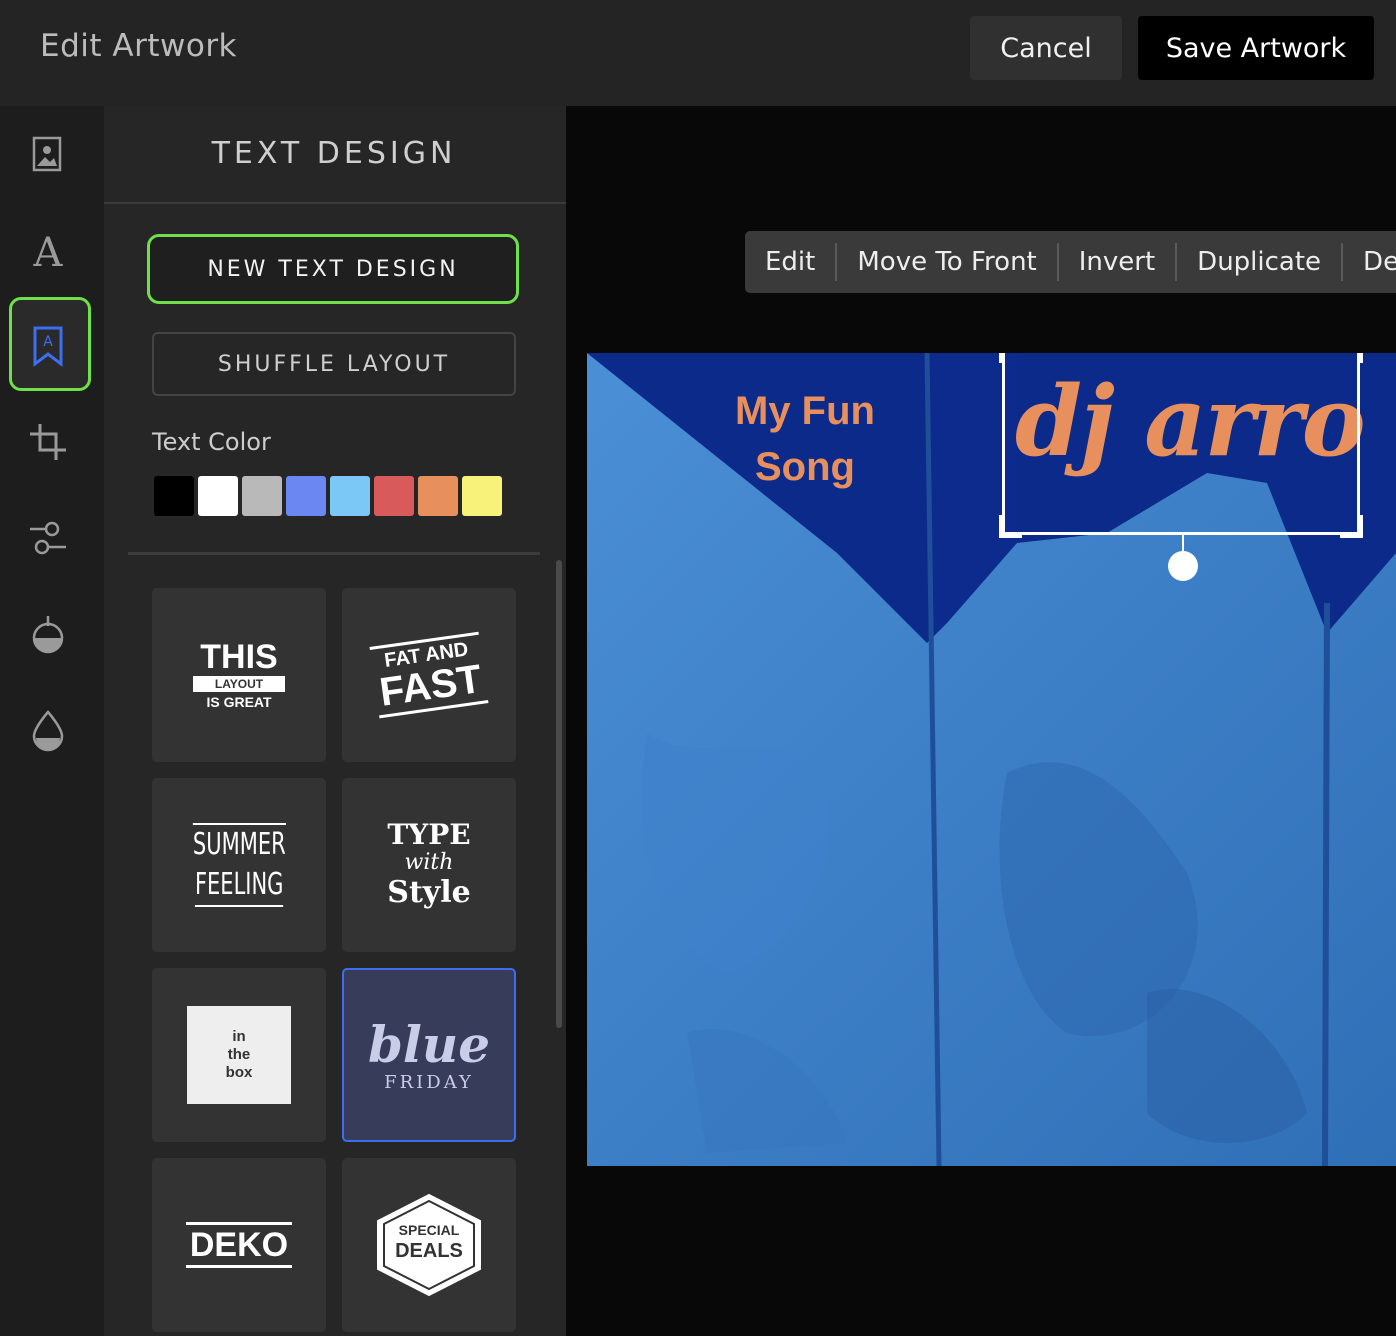 This screenshot has width=1396, height=1336. Describe the element at coordinates (805, 467) in the screenshot. I see `song-line: Song` at that location.